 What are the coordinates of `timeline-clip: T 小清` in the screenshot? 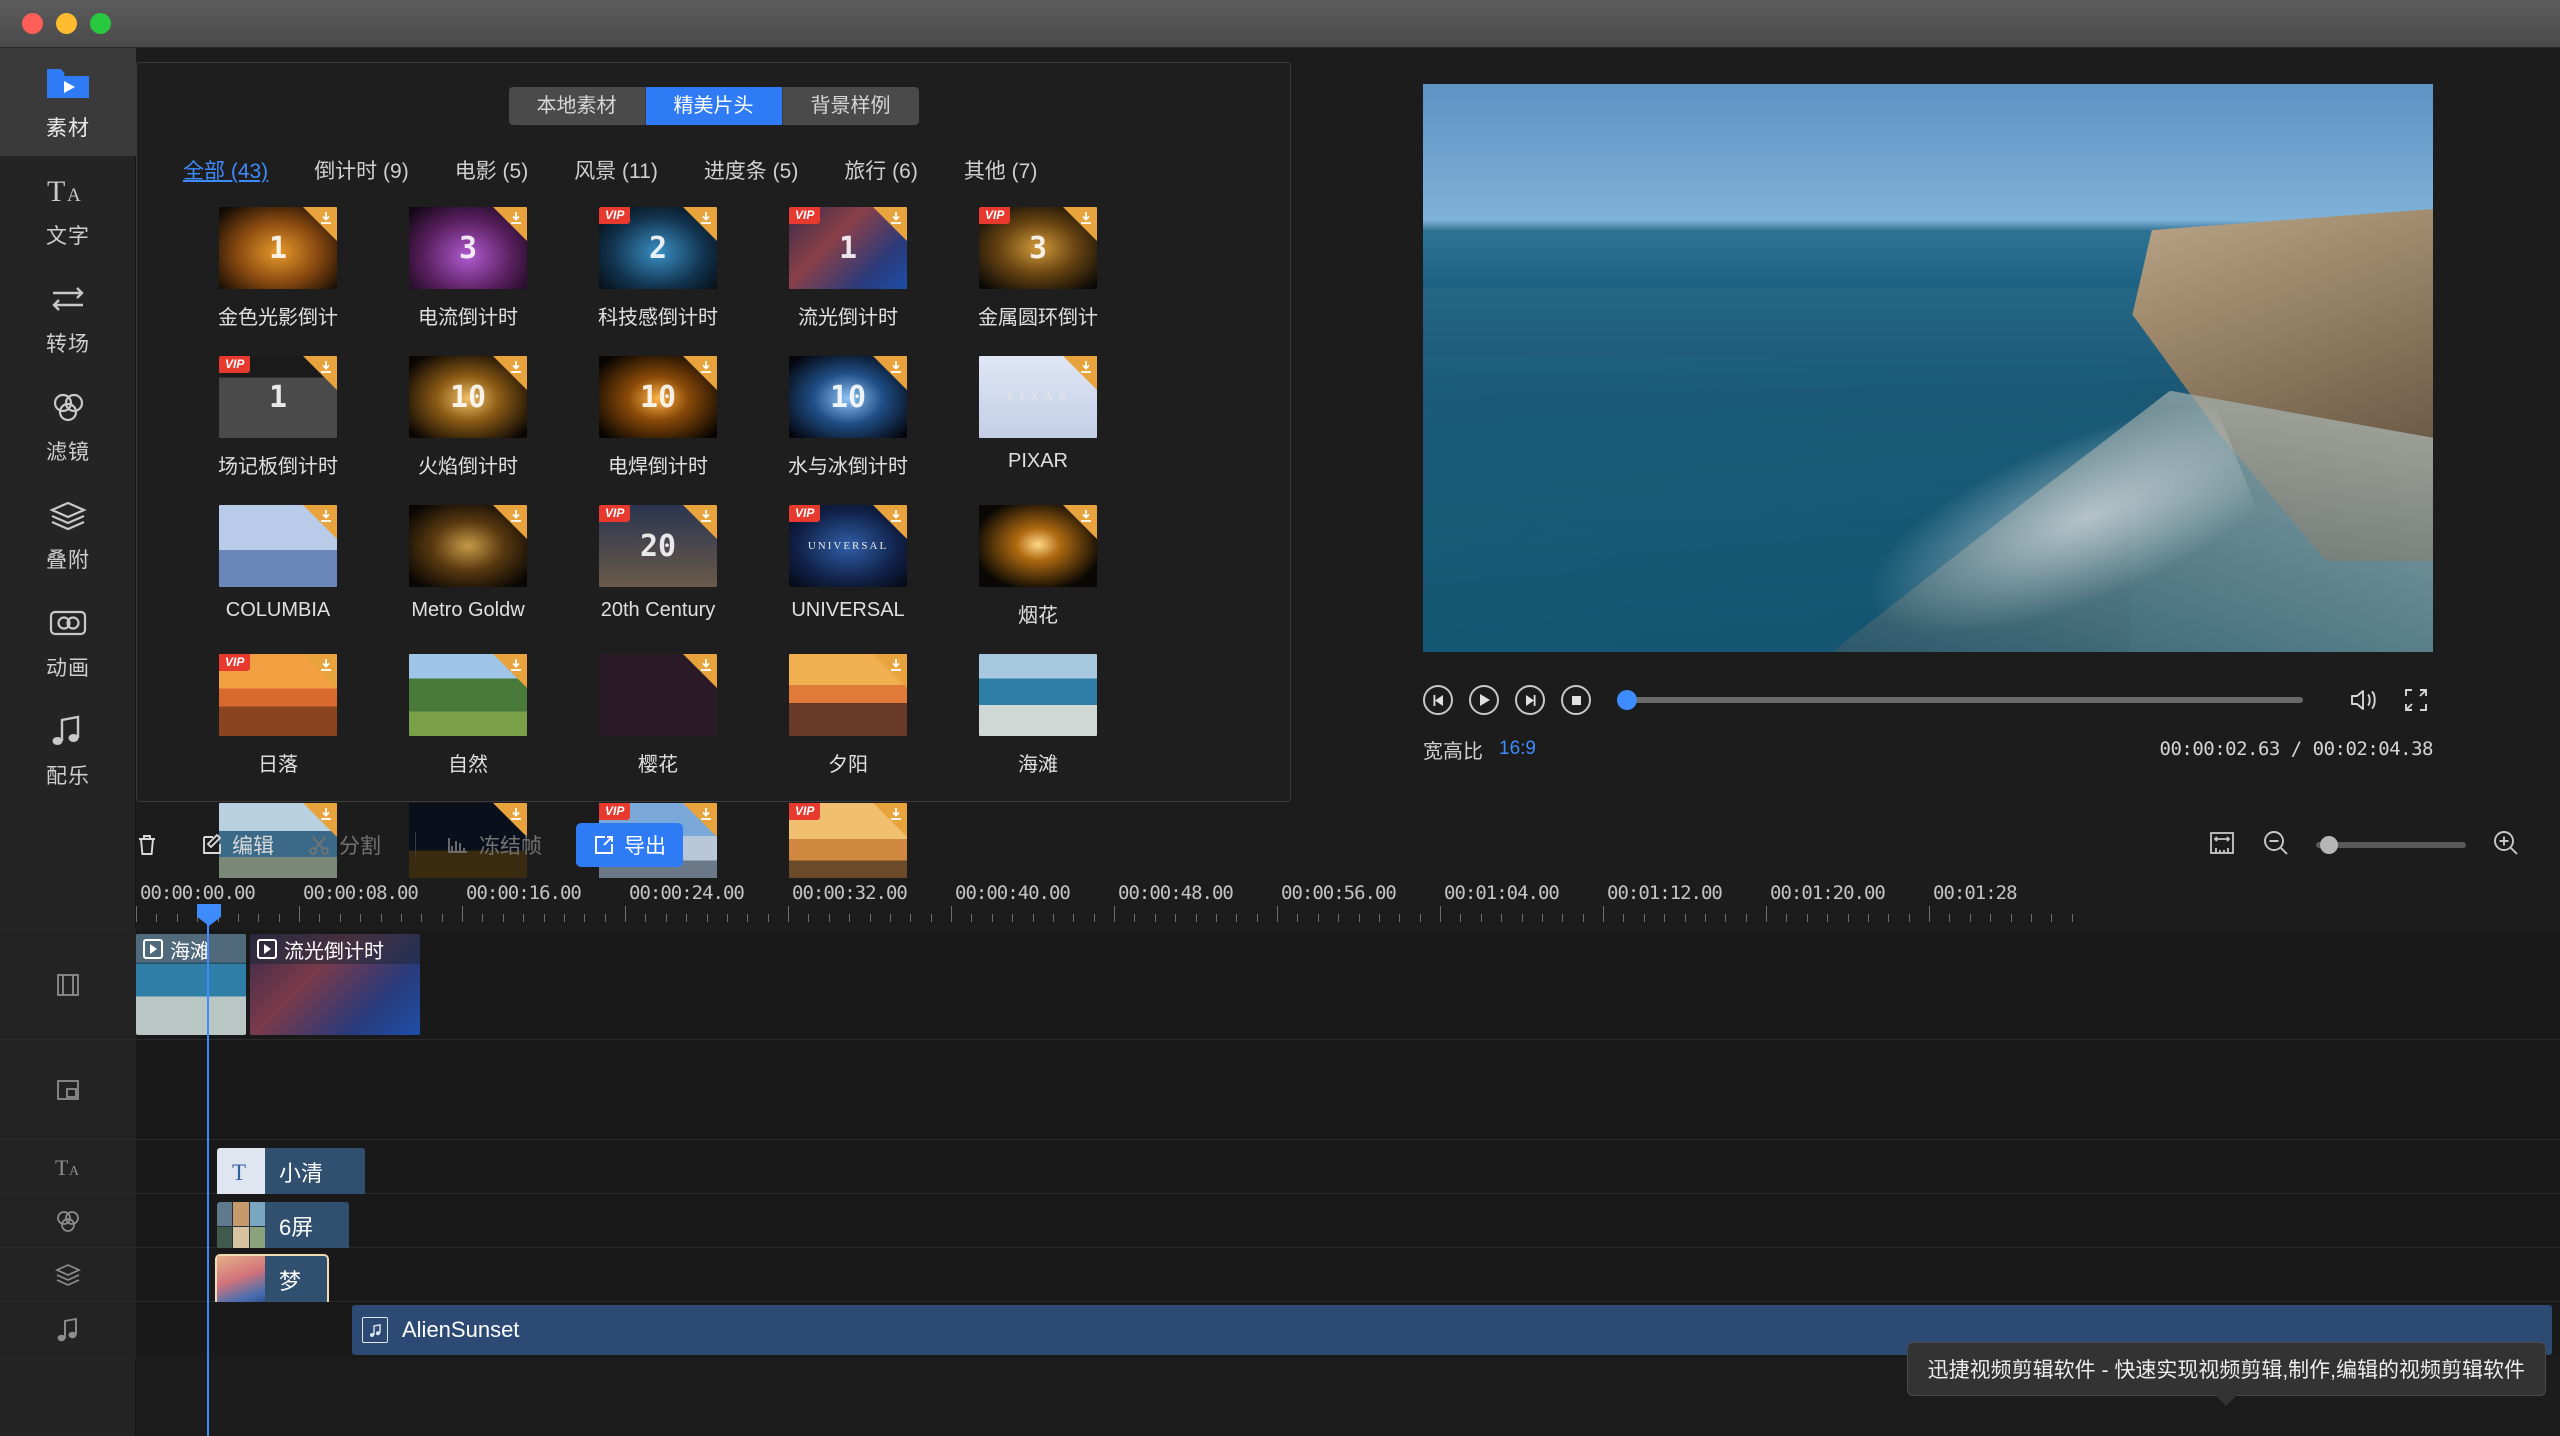 It's located at (291, 1172).